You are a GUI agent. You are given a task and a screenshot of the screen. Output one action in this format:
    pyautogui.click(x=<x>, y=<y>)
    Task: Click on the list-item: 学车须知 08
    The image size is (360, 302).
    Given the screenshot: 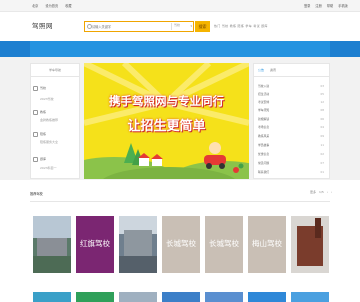 What is the action you would take?
    pyautogui.click(x=291, y=110)
    